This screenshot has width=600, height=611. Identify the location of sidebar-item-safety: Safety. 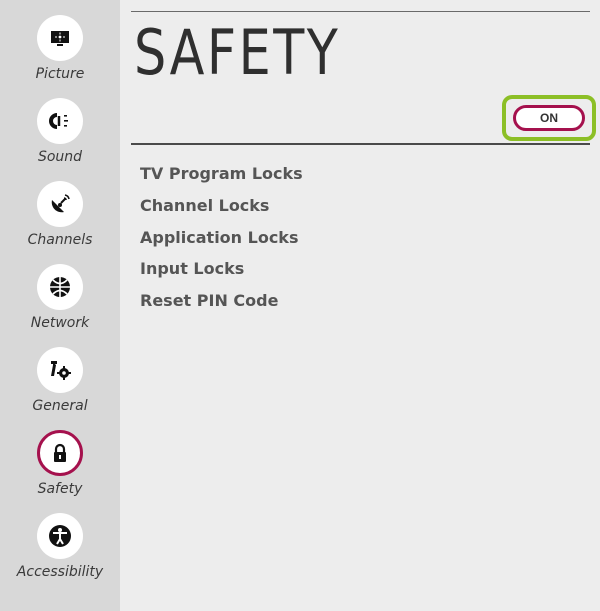
(60, 470).